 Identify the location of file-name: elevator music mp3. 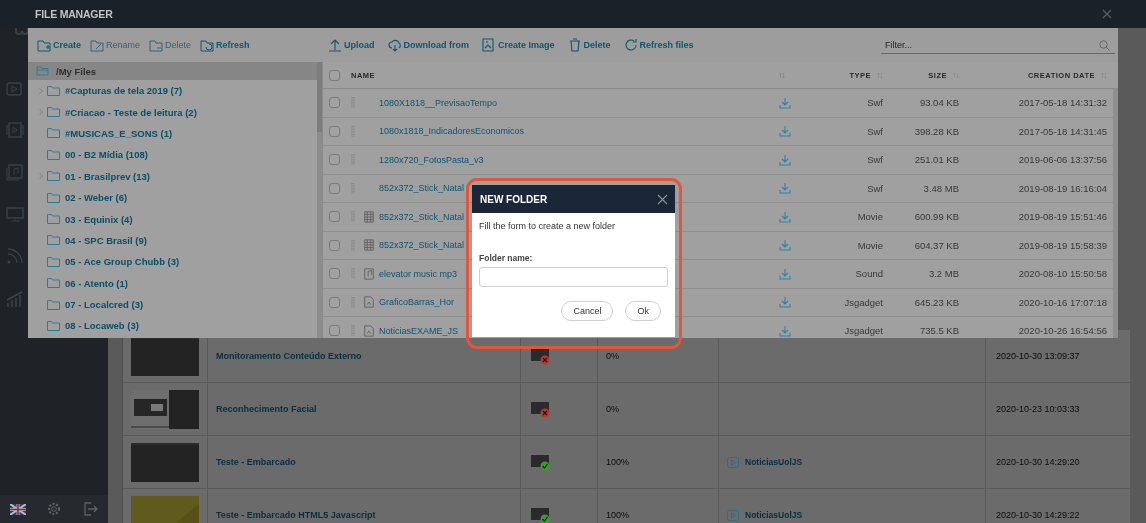
(418, 273).